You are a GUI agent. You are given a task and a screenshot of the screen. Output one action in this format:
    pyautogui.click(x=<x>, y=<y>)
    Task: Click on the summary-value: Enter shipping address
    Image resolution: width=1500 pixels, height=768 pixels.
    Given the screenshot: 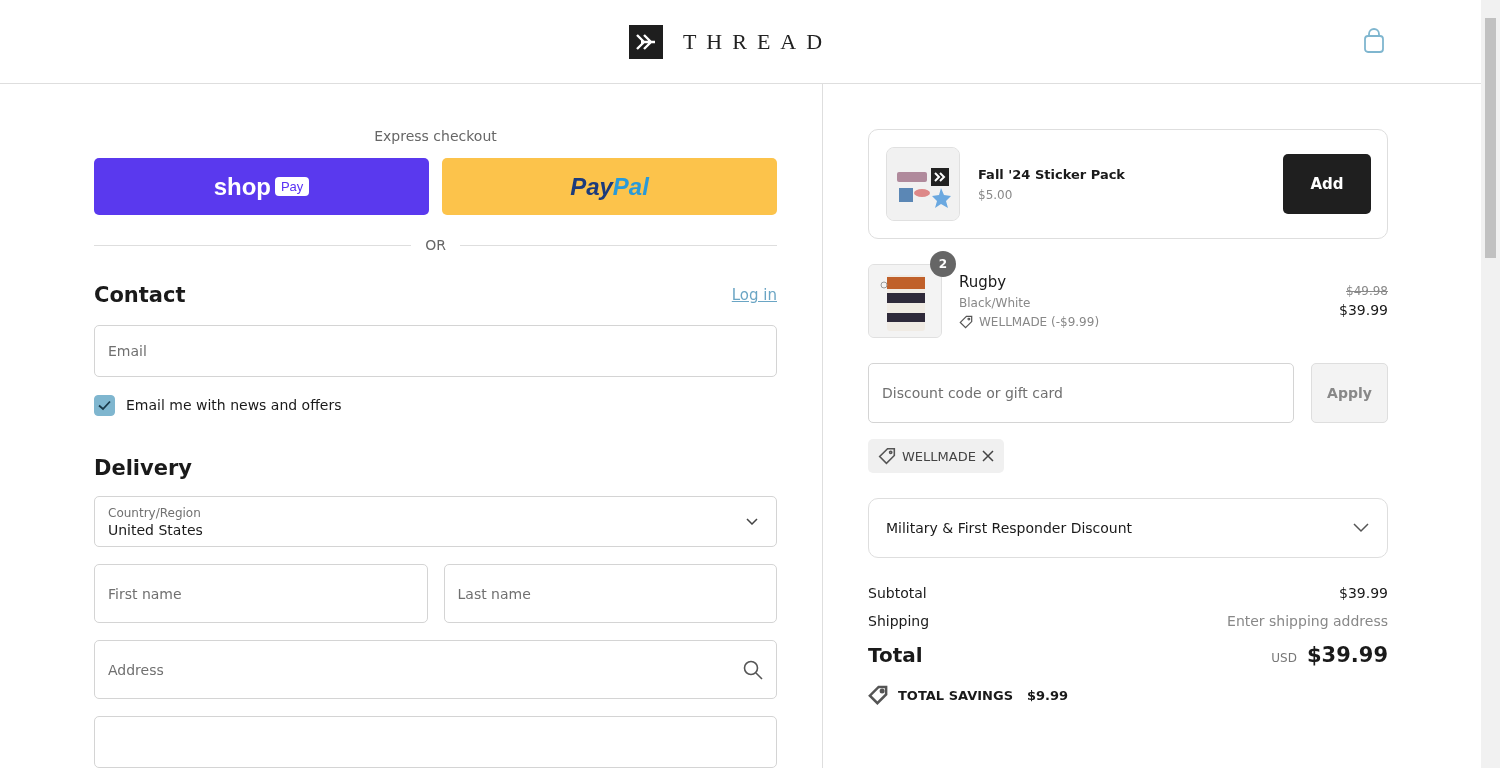 What is the action you would take?
    pyautogui.click(x=1307, y=621)
    